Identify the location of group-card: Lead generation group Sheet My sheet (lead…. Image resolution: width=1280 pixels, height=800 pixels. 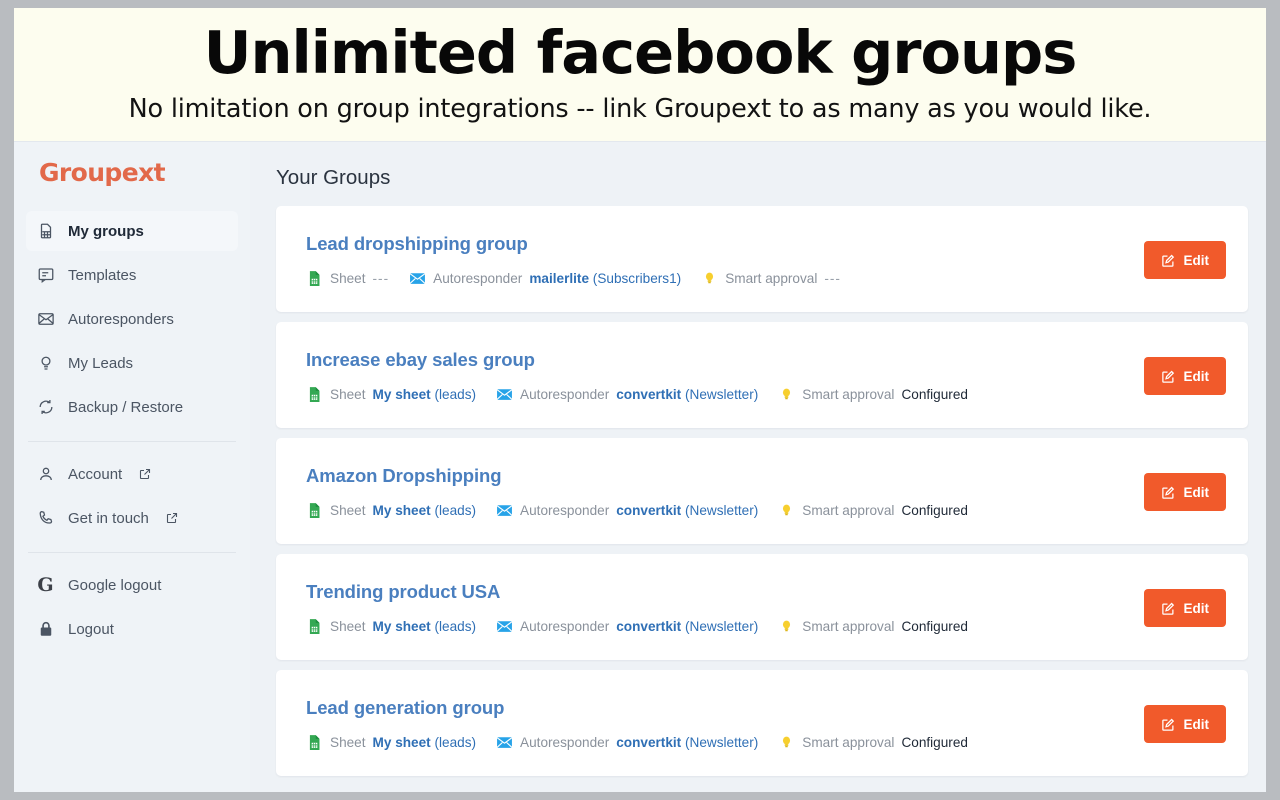
(762, 723).